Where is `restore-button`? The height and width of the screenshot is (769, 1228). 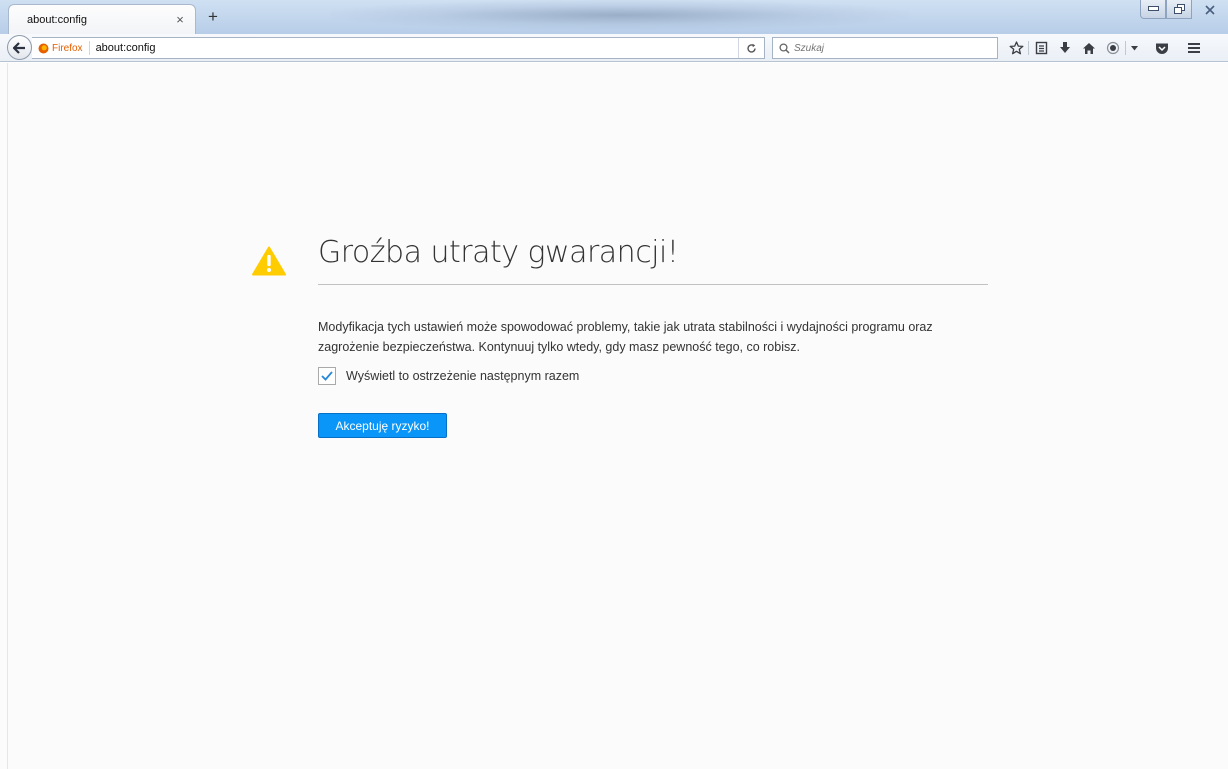 restore-button is located at coordinates (1179, 9).